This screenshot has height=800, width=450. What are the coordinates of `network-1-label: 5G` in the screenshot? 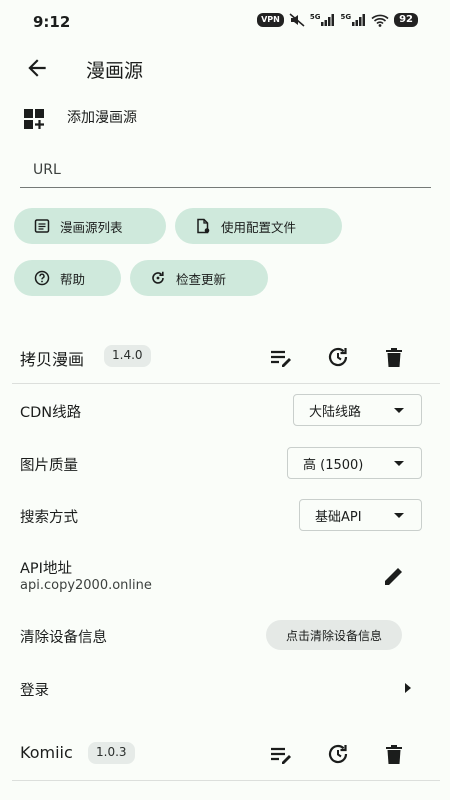 It's located at (315, 17).